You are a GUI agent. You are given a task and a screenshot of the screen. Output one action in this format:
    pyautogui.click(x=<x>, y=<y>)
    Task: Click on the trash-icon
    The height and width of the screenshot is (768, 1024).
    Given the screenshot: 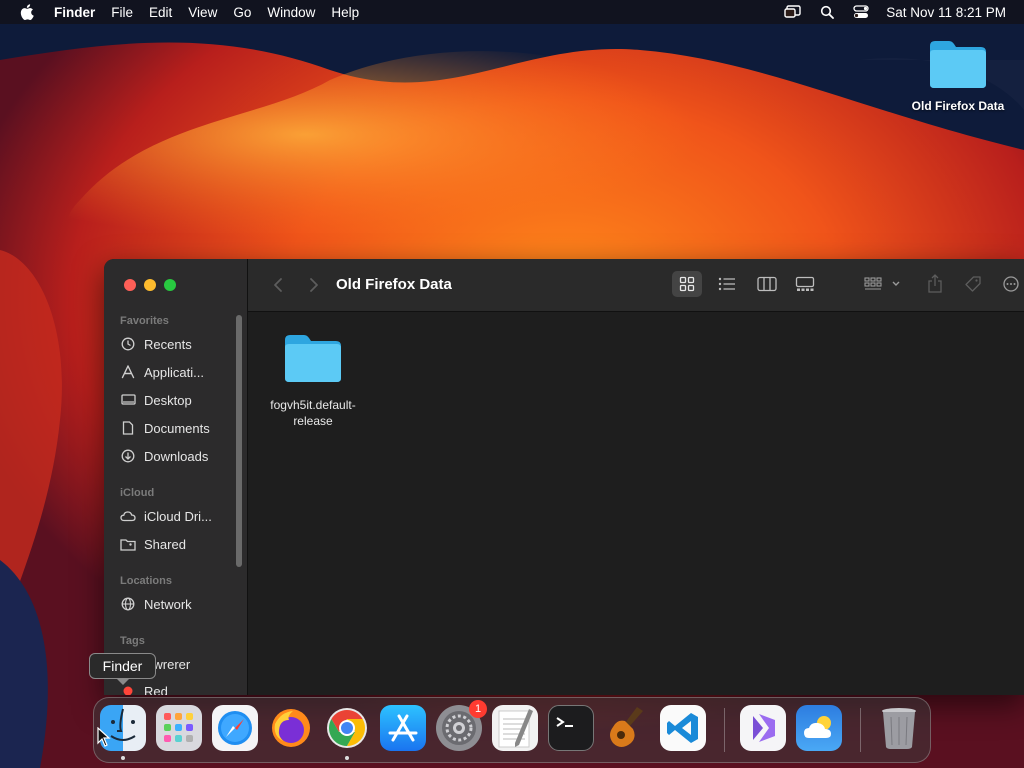 What is the action you would take?
    pyautogui.click(x=899, y=728)
    